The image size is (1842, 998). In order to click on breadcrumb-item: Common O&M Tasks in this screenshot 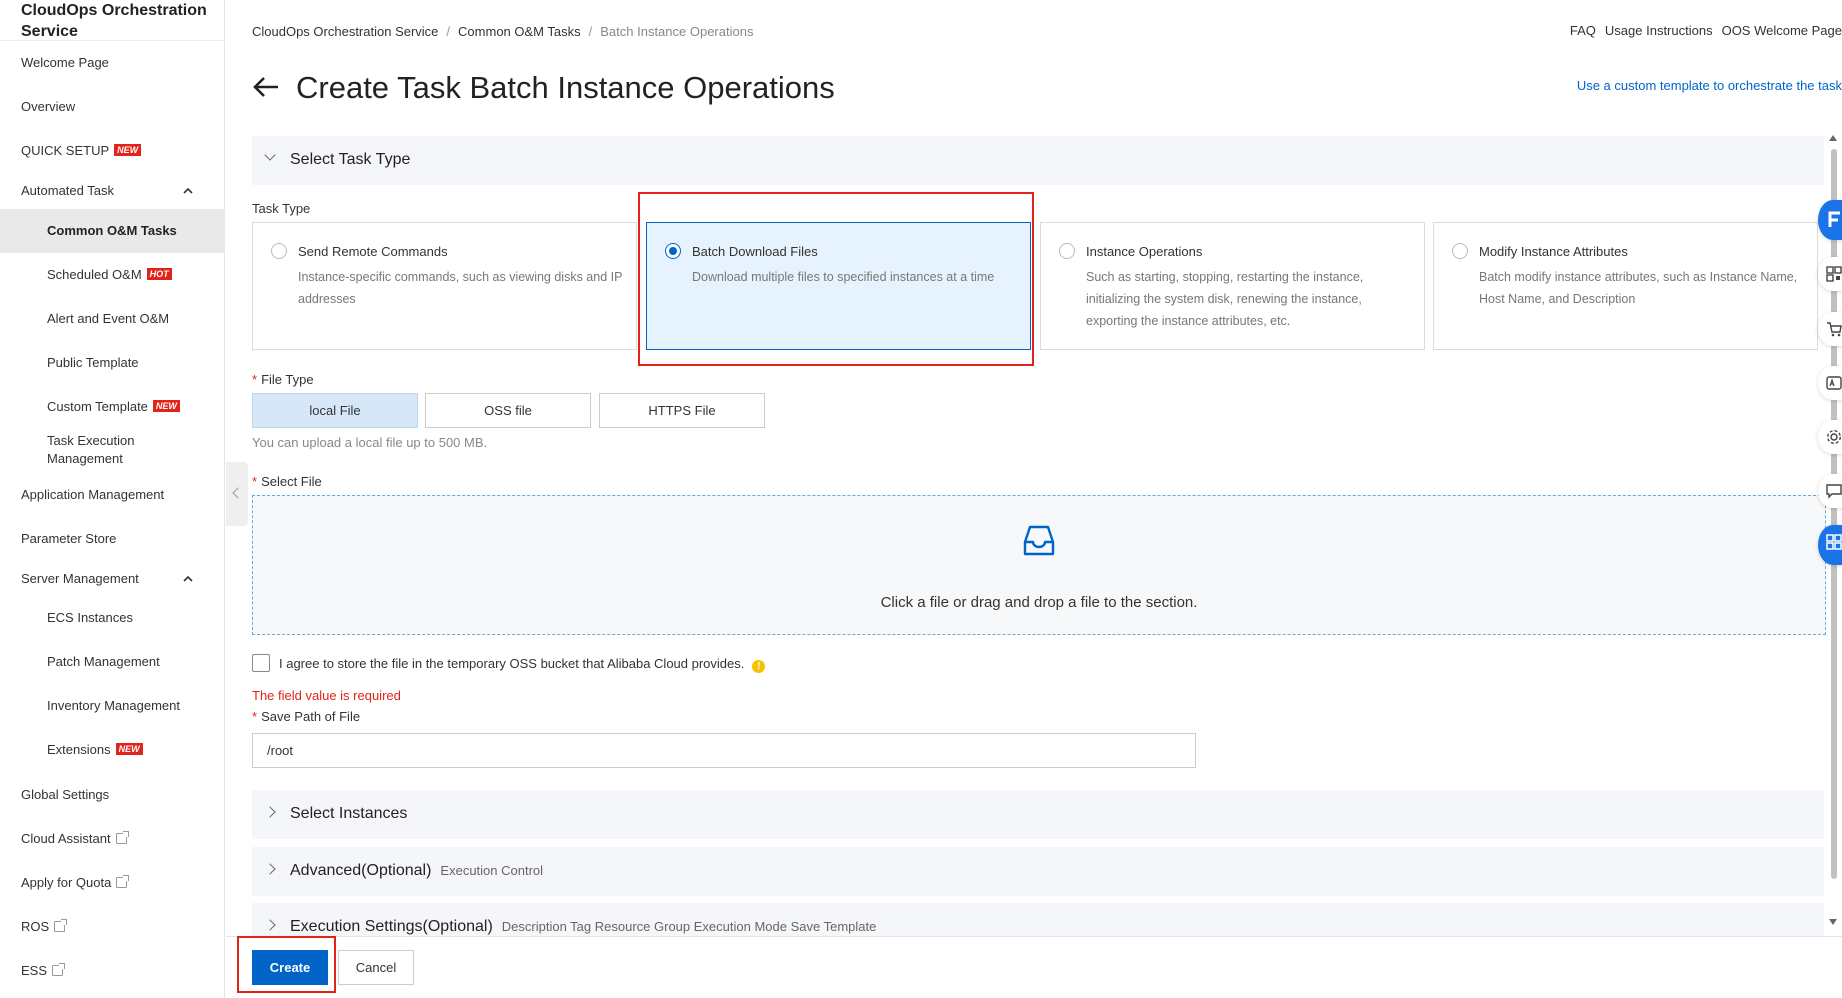, I will do `click(519, 31)`.